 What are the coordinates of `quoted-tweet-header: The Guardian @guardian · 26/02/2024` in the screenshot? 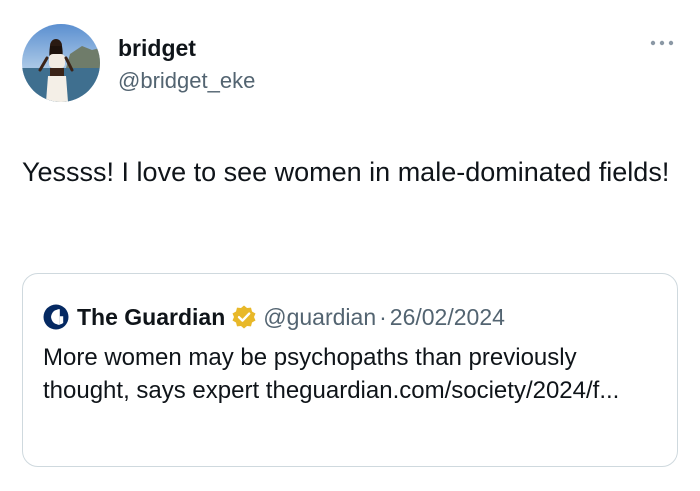 It's located at (274, 317).